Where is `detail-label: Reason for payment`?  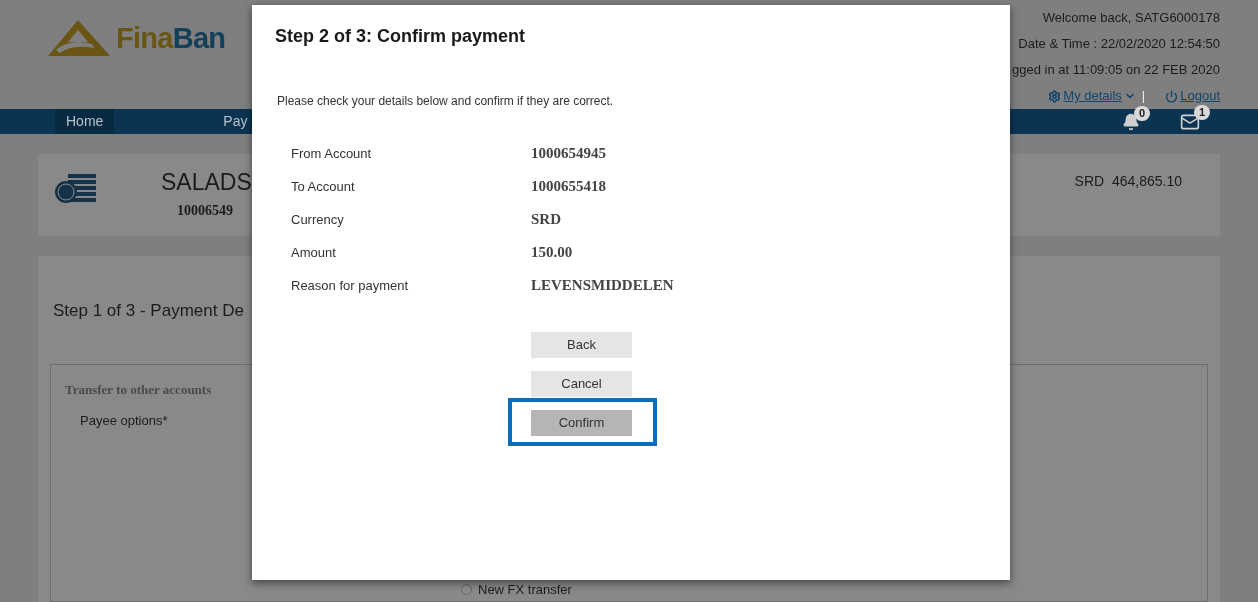 detail-label: Reason for payment is located at coordinates (350, 285).